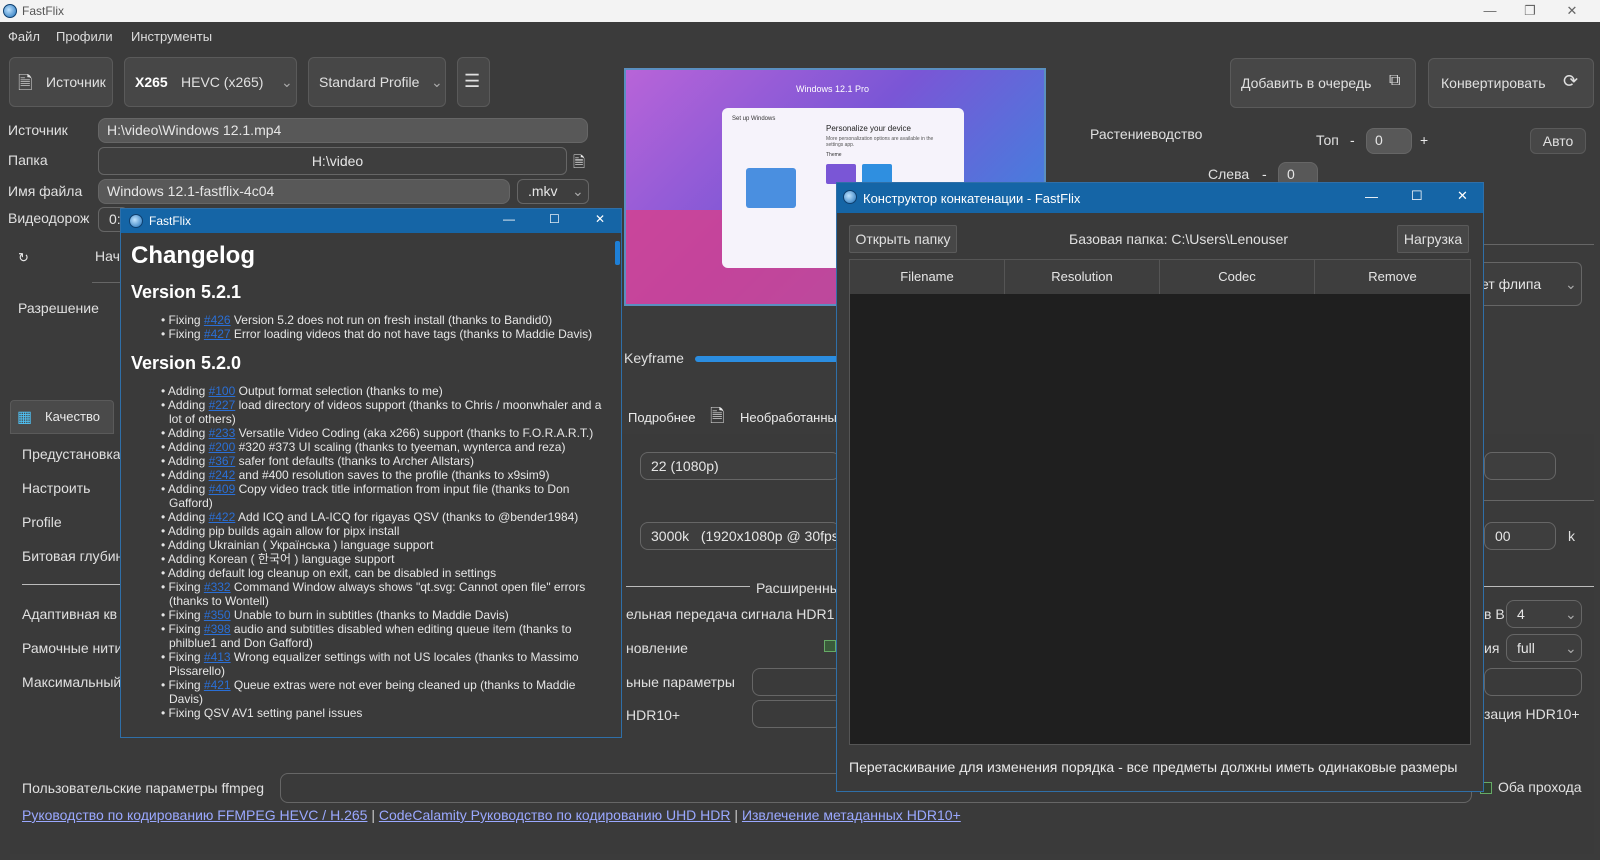  What do you see at coordinates (473, 82) in the screenshot?
I see `profile-edit-button: ☰` at bounding box center [473, 82].